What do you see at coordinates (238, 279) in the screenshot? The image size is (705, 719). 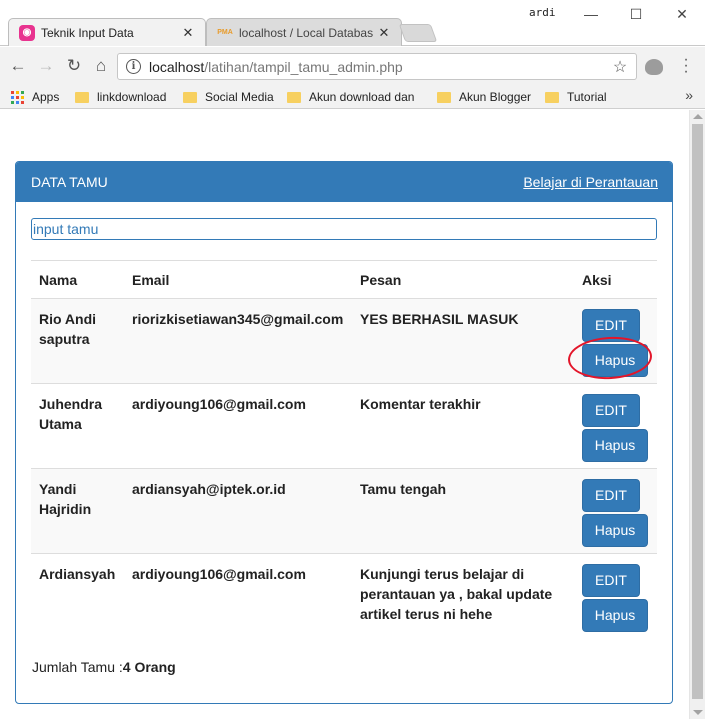 I see `column-header-email: Email` at bounding box center [238, 279].